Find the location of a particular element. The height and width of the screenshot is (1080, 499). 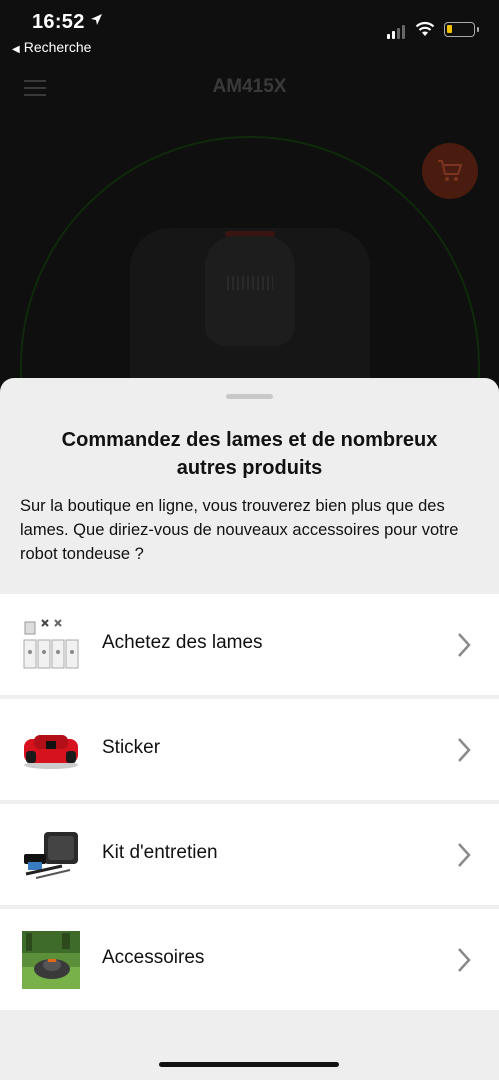

mower-on-lawn-thumbnail is located at coordinates (51, 960).